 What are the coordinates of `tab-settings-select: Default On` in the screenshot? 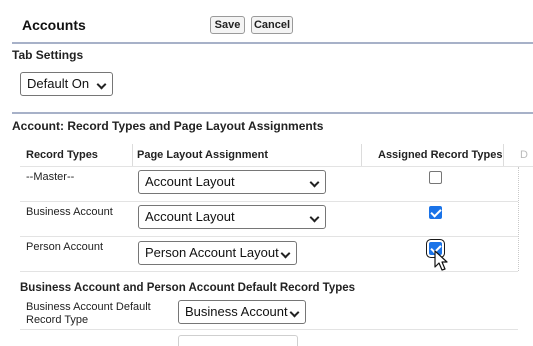 It's located at (66, 84).